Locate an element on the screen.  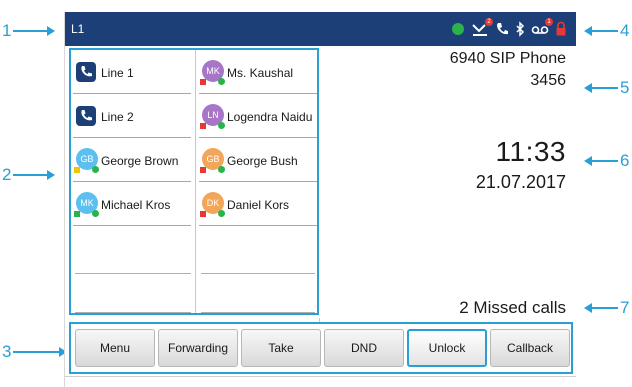
line-key-label: Ms. Kaushal is located at coordinates (260, 73).